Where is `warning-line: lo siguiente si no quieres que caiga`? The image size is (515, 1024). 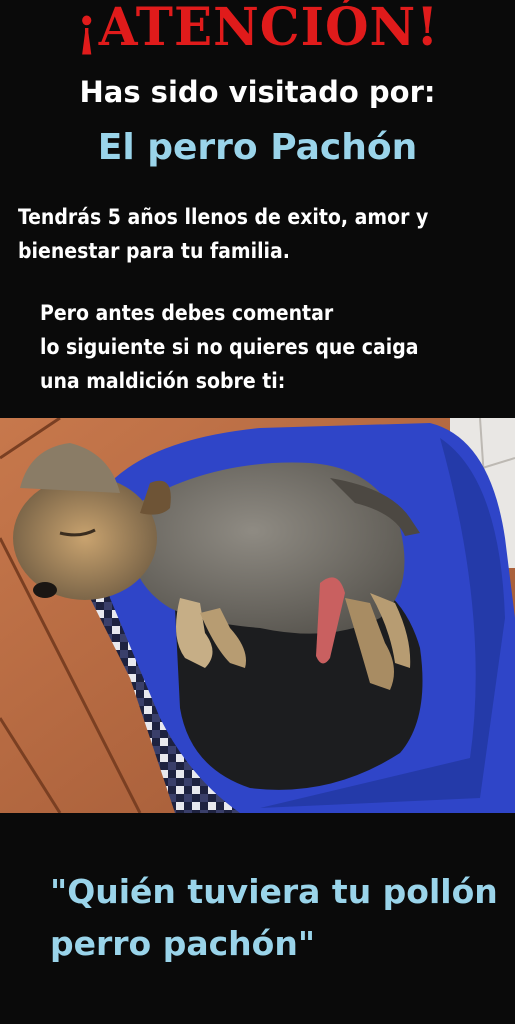
warning-line: lo siguiente si no quieres que caiga is located at coordinates (229, 347).